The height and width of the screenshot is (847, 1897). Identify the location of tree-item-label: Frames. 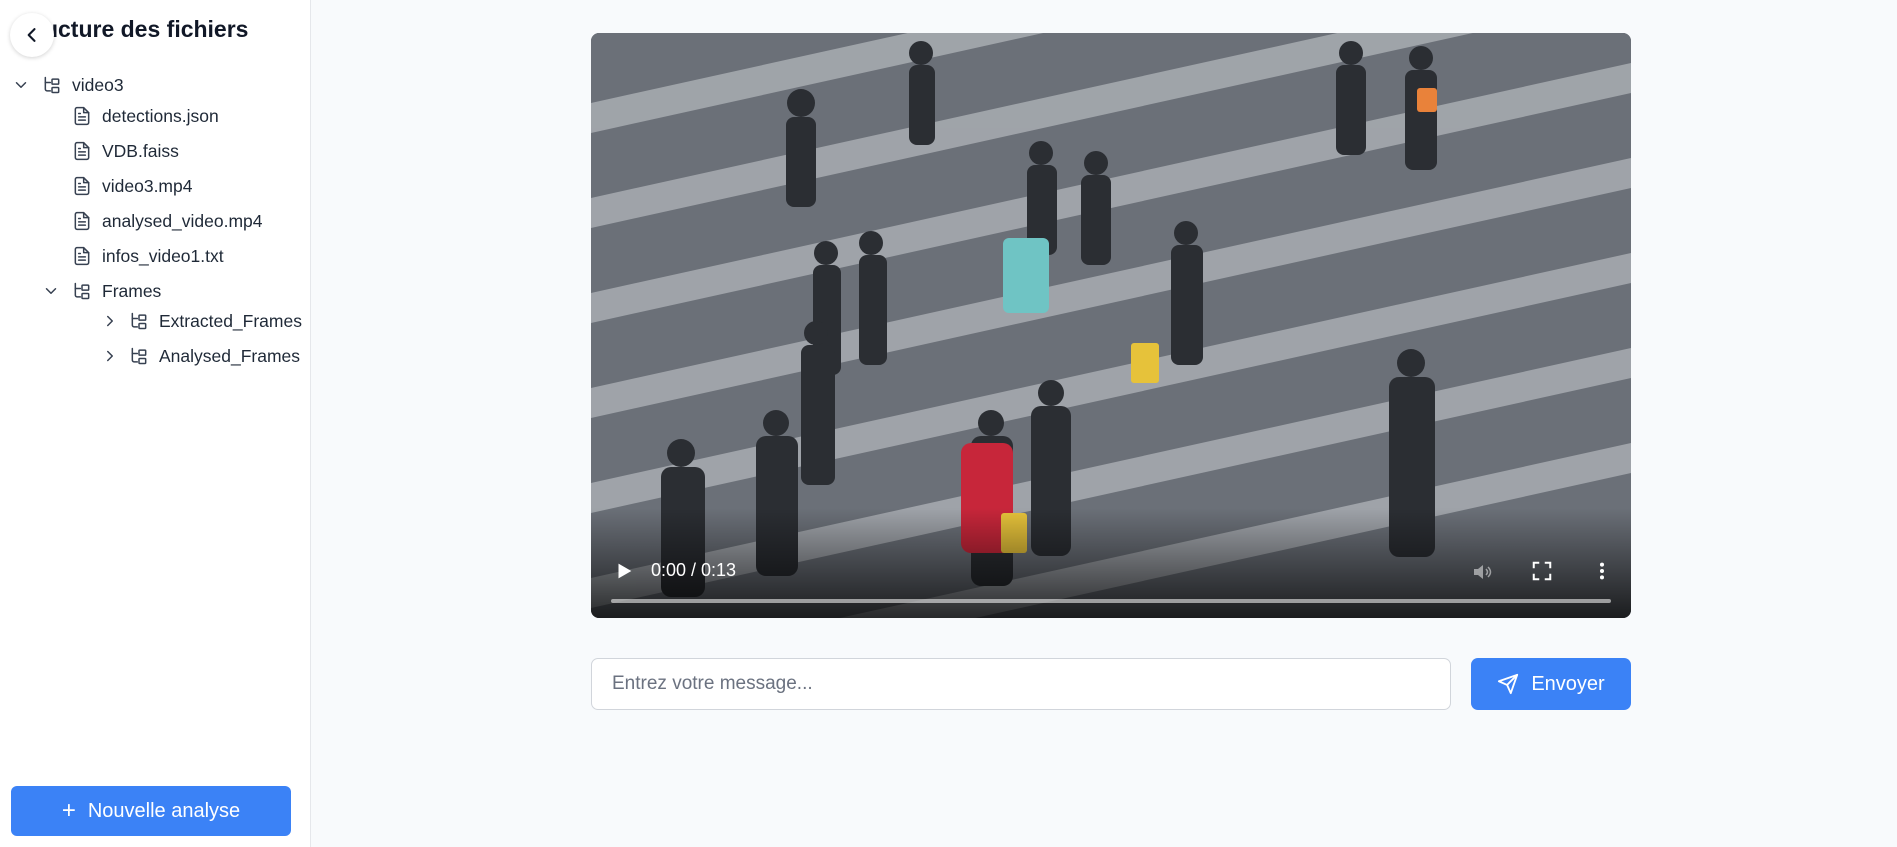
(132, 290).